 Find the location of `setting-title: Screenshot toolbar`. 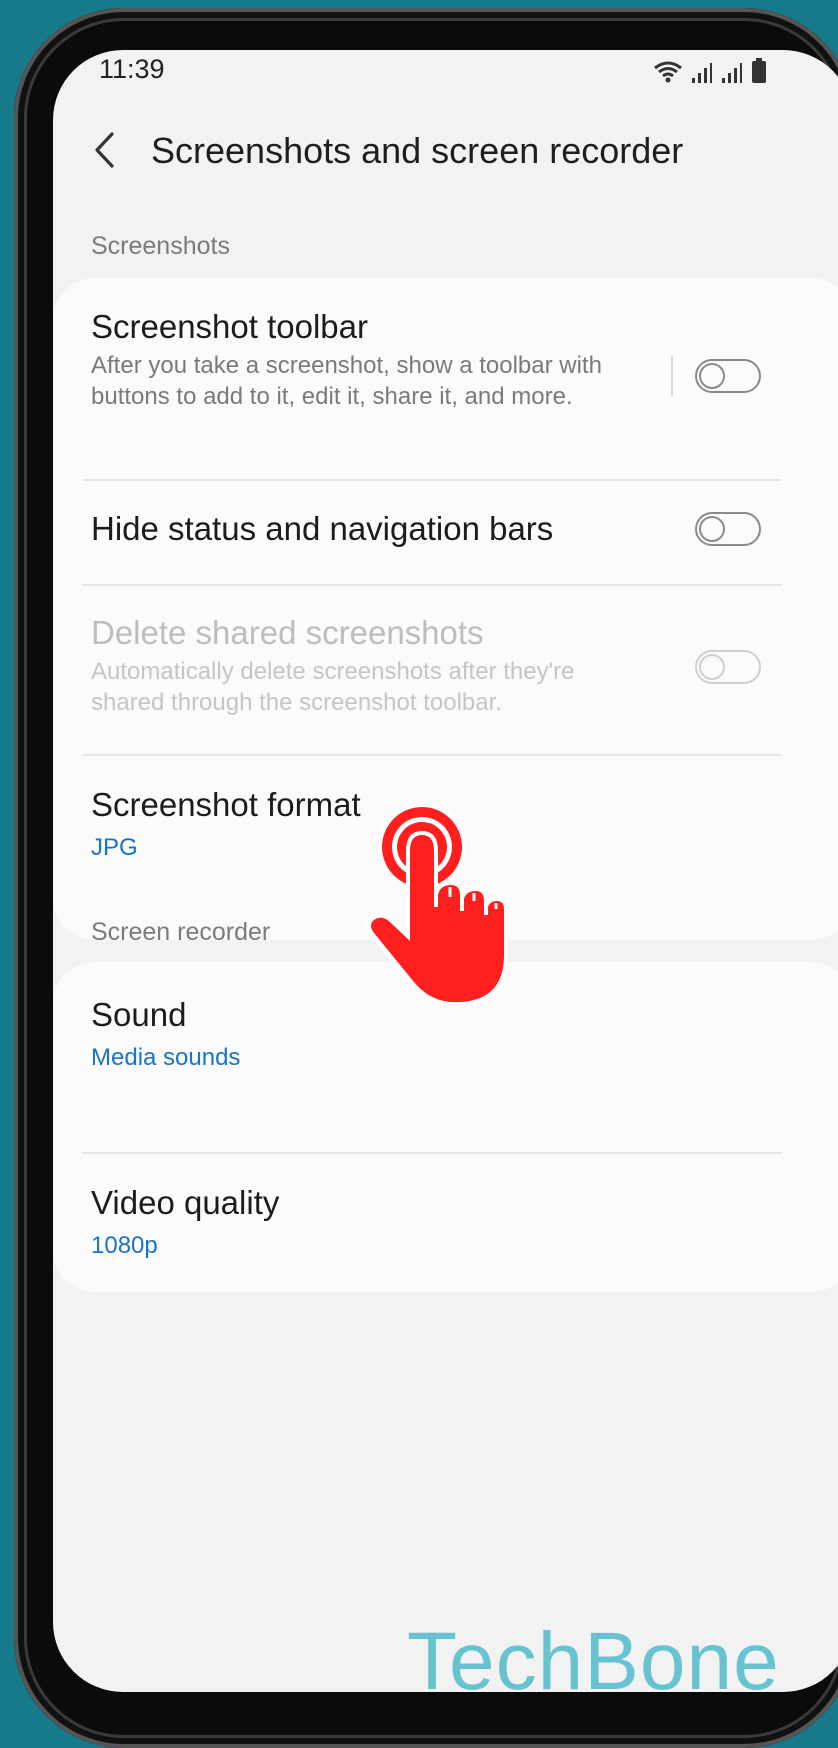

setting-title: Screenshot toolbar is located at coordinates (230, 326).